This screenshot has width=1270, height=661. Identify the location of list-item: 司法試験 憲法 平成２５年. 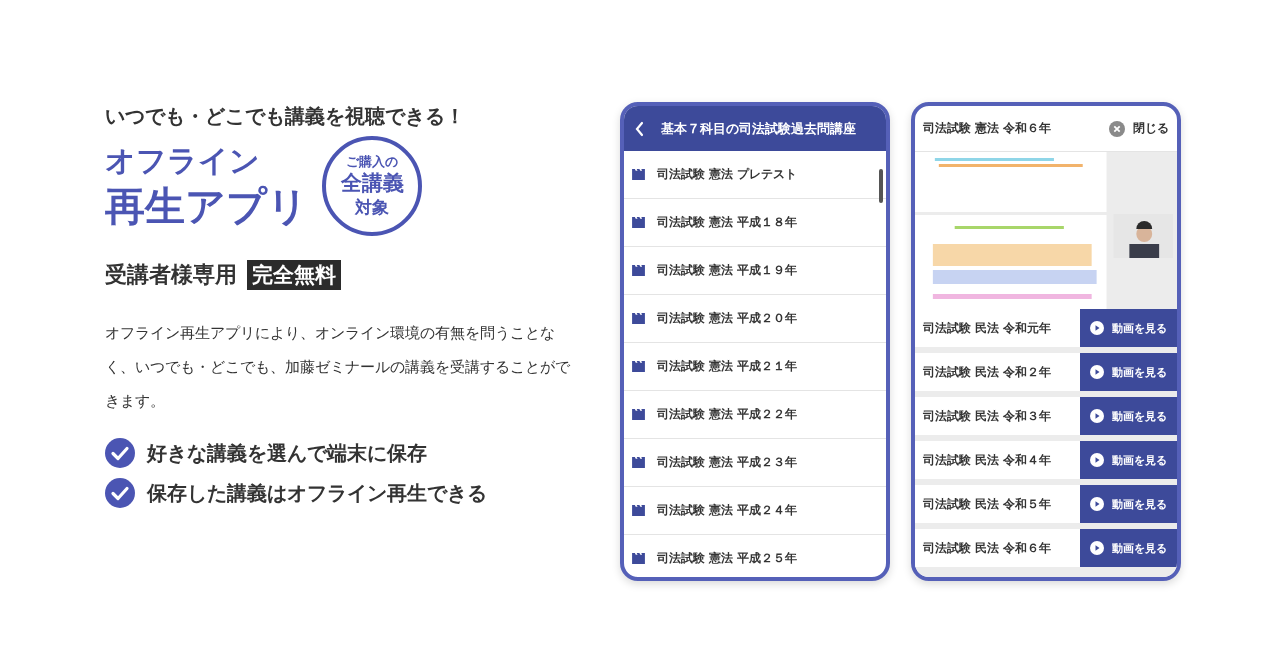
(755, 556).